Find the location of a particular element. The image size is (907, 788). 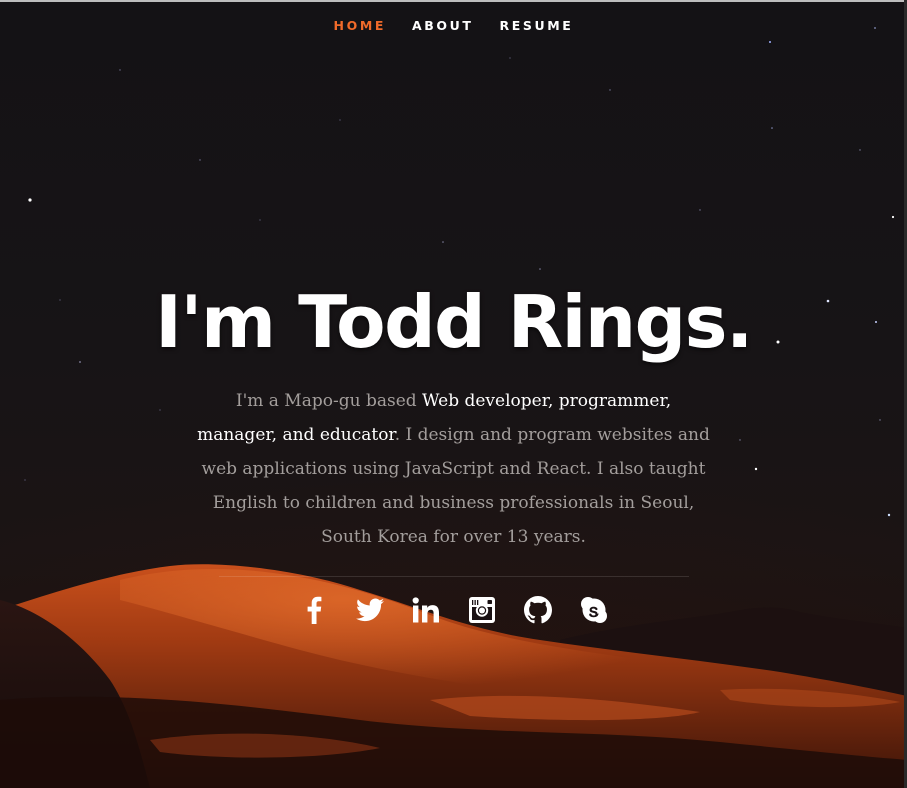

facebook-link is located at coordinates (314, 610).